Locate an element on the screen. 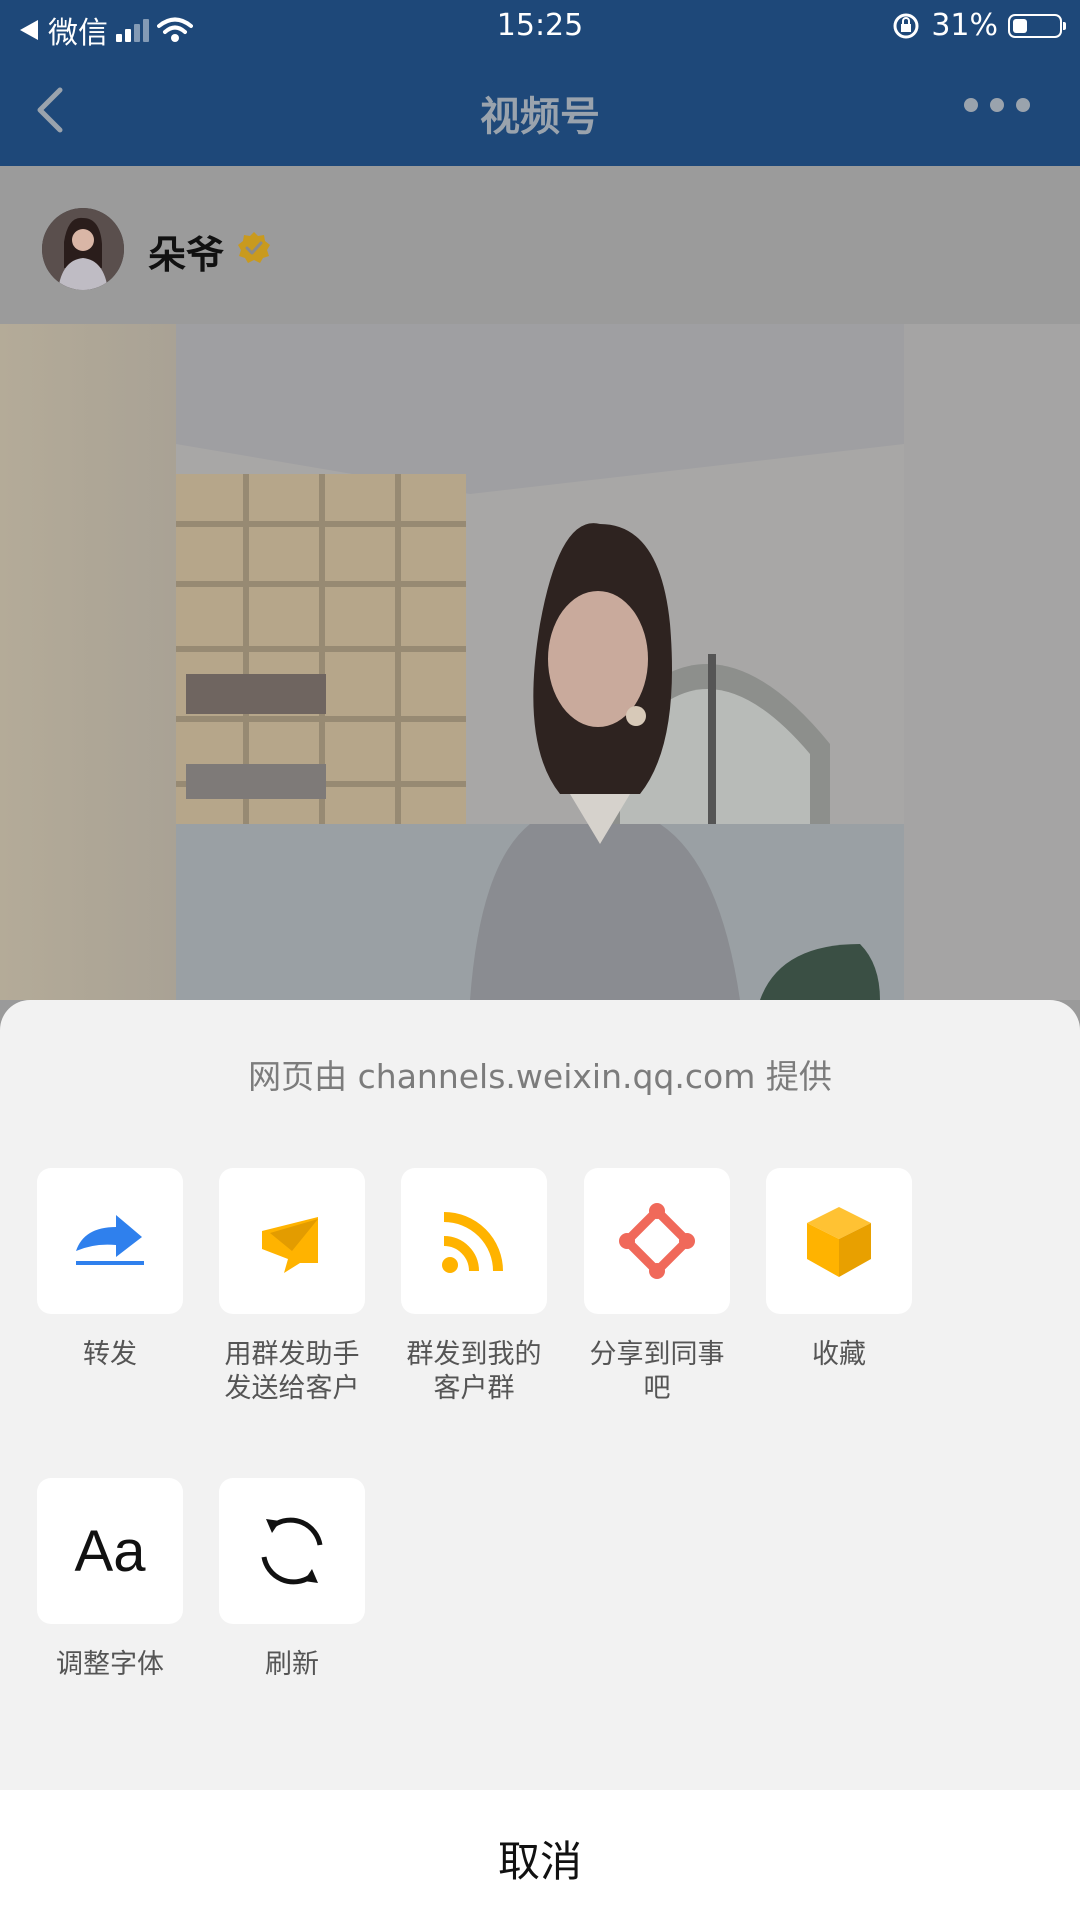  action-label: 刷新 is located at coordinates (292, 1664).